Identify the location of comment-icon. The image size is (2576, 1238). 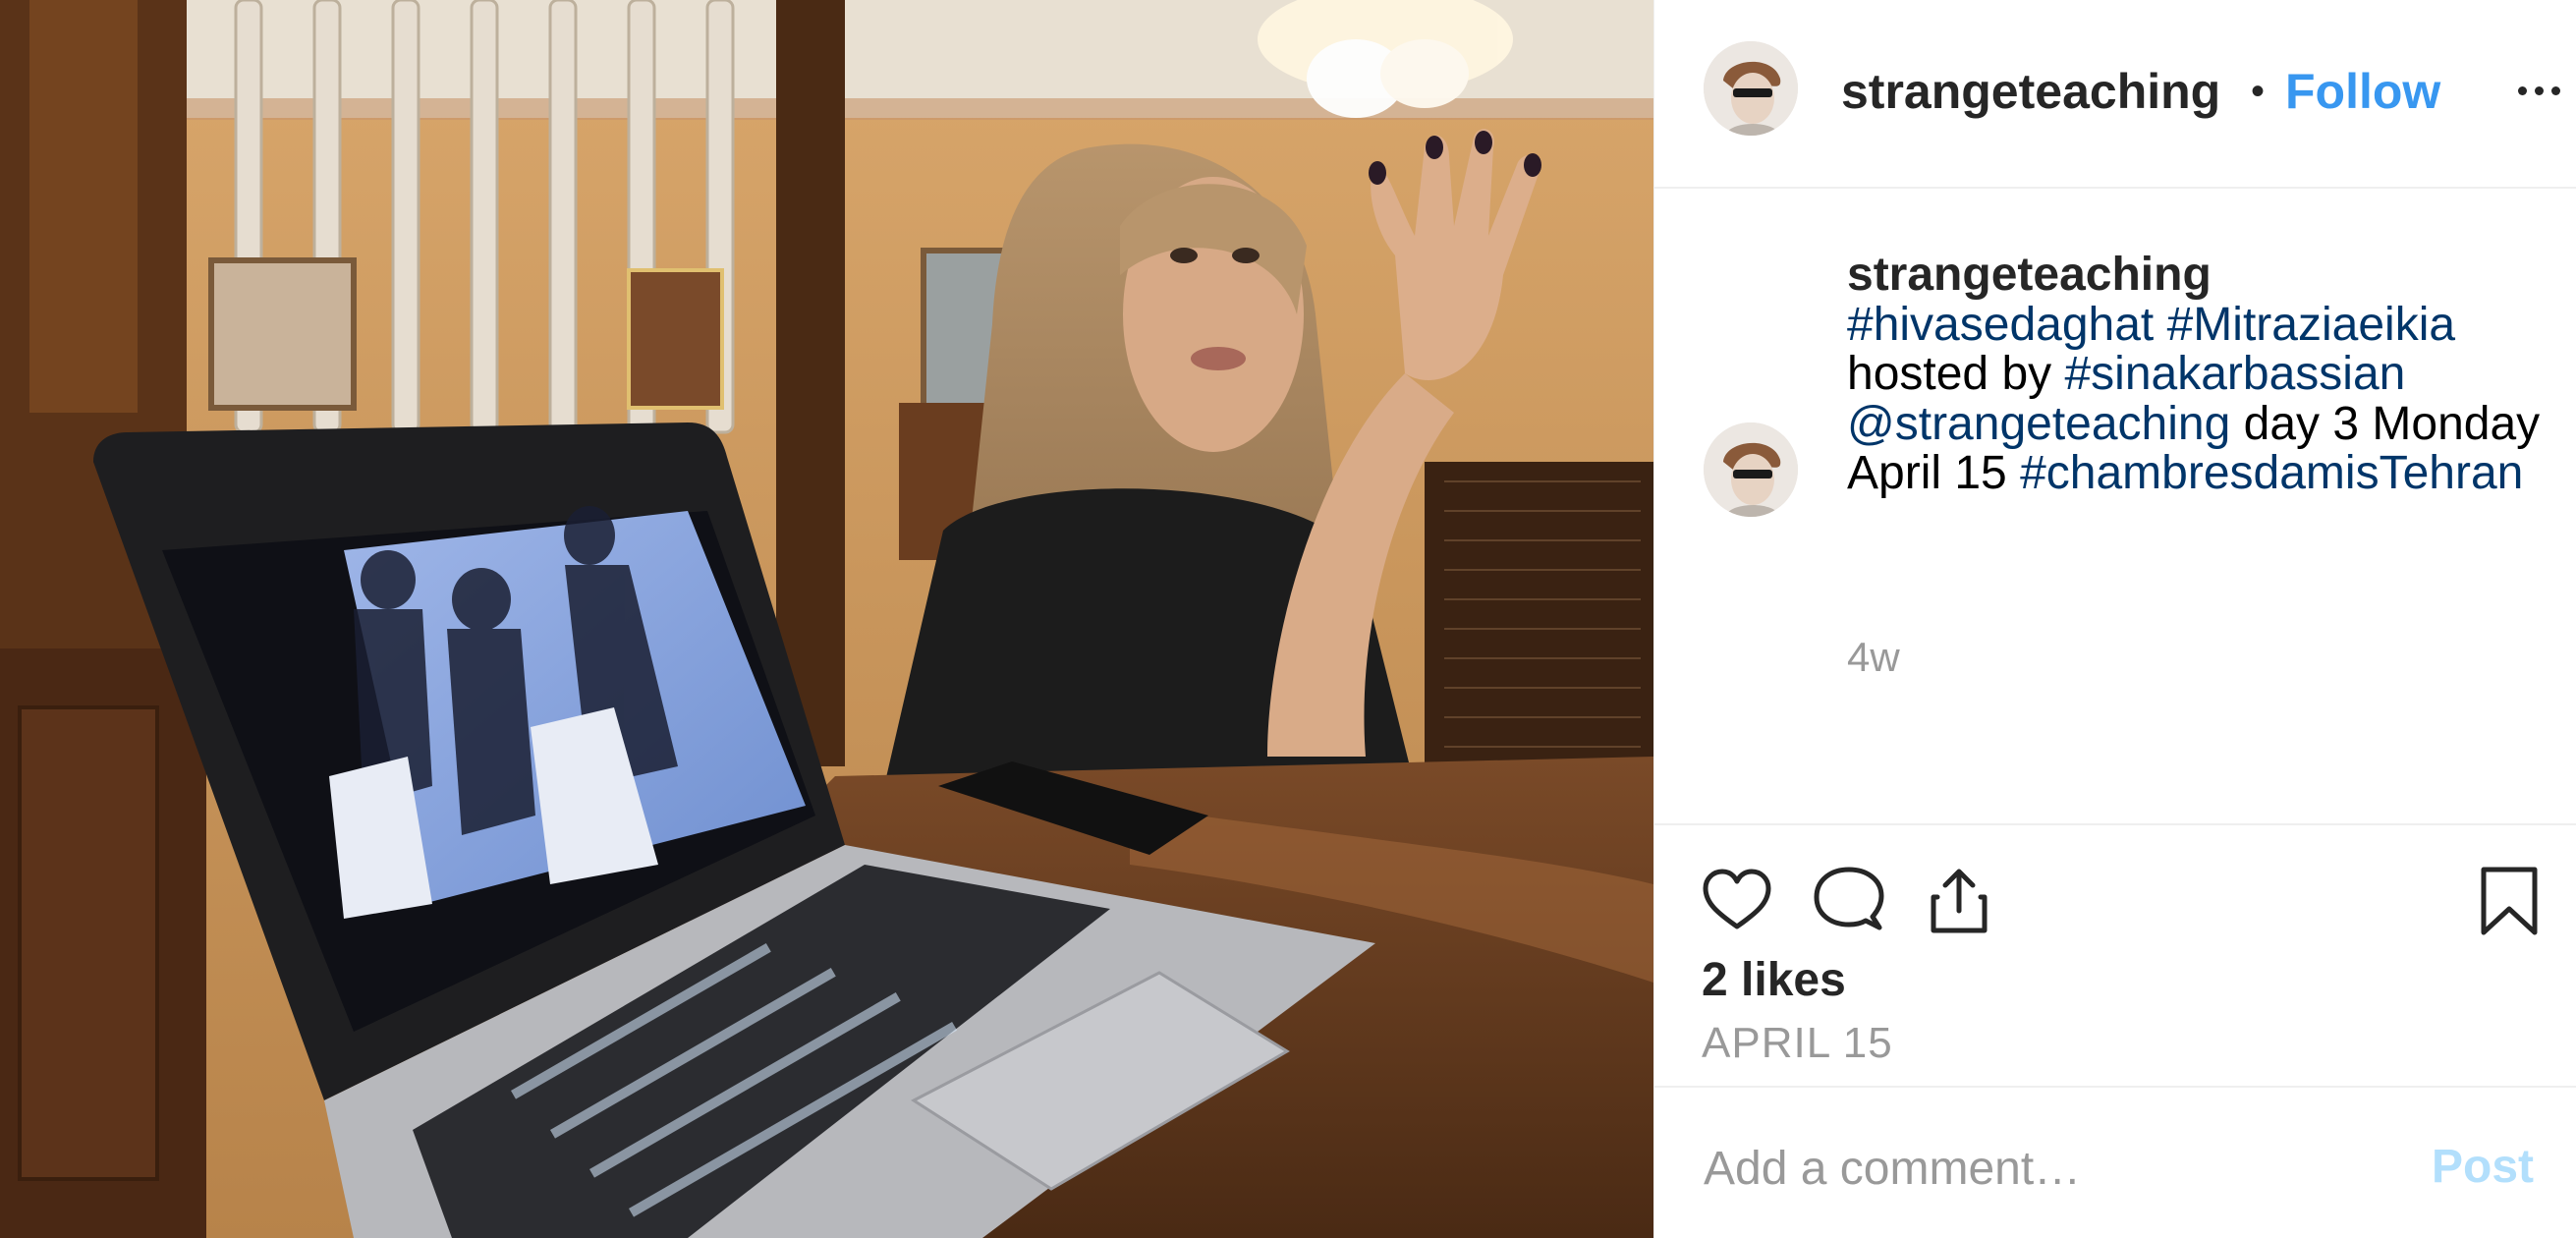
(1849, 901).